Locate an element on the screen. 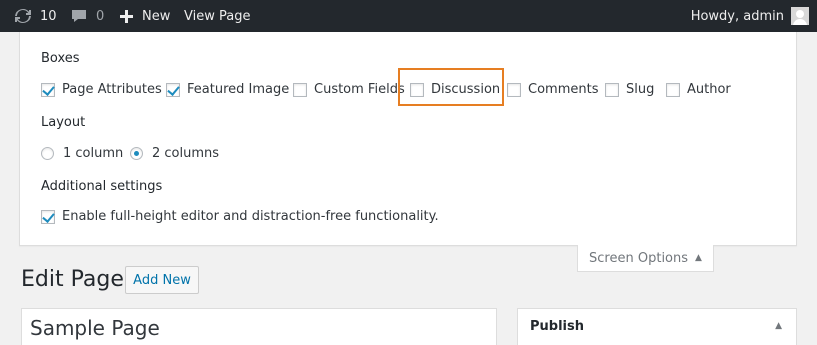  option-label: Comments is located at coordinates (563, 89).